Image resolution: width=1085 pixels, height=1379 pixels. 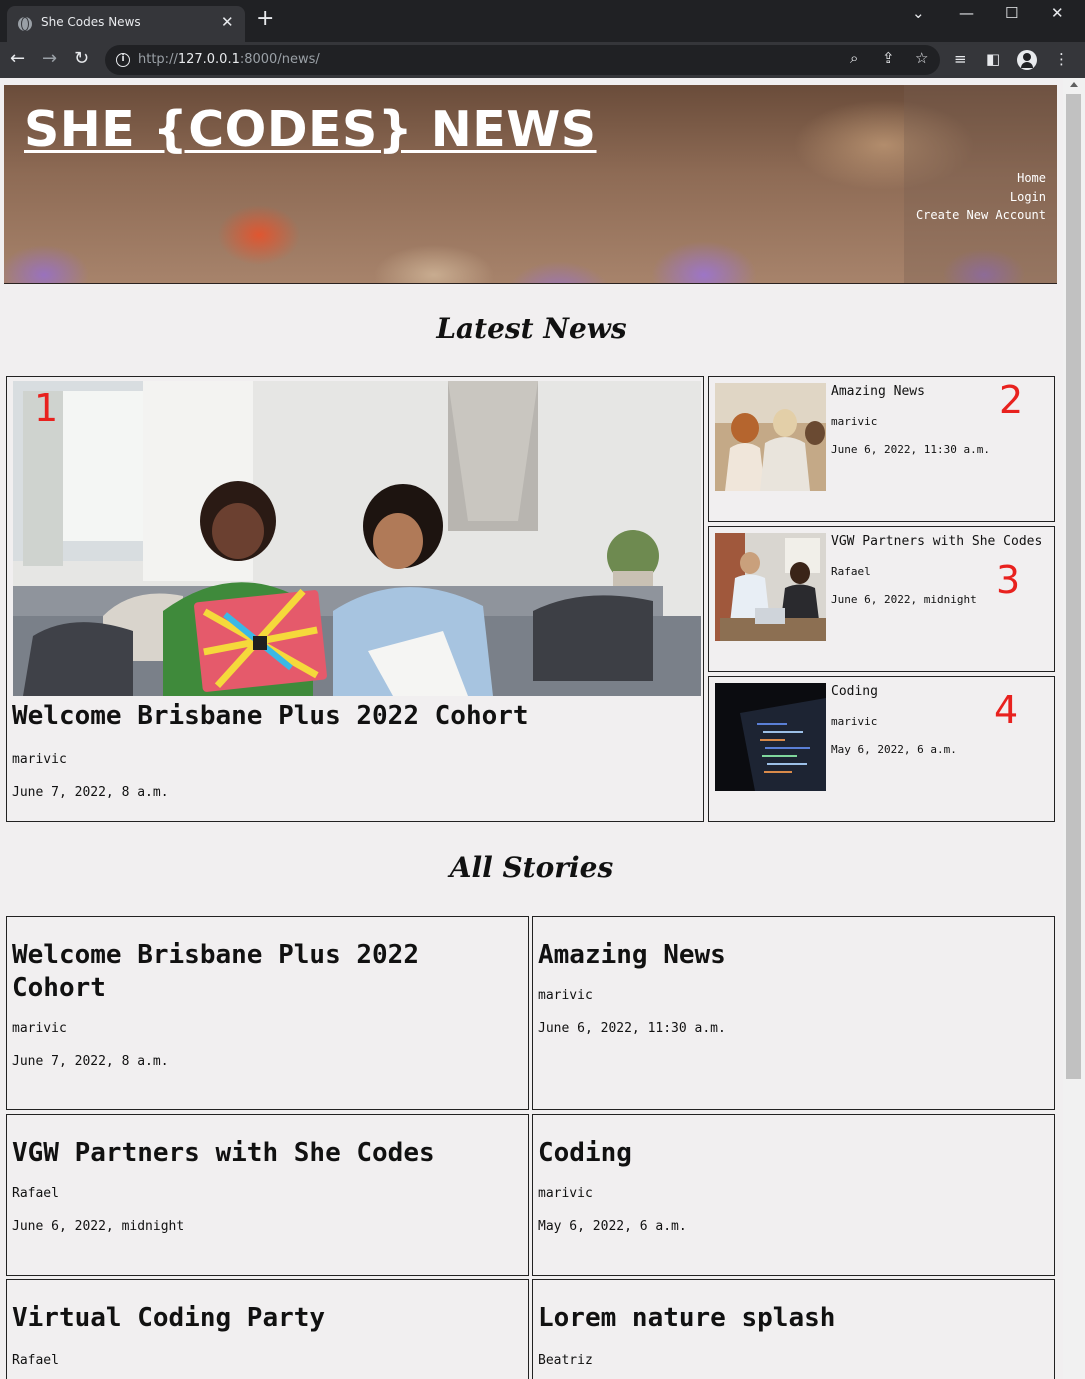 What do you see at coordinates (936, 541) in the screenshot?
I see `side-story-title: VGW Partners with She Codes` at bounding box center [936, 541].